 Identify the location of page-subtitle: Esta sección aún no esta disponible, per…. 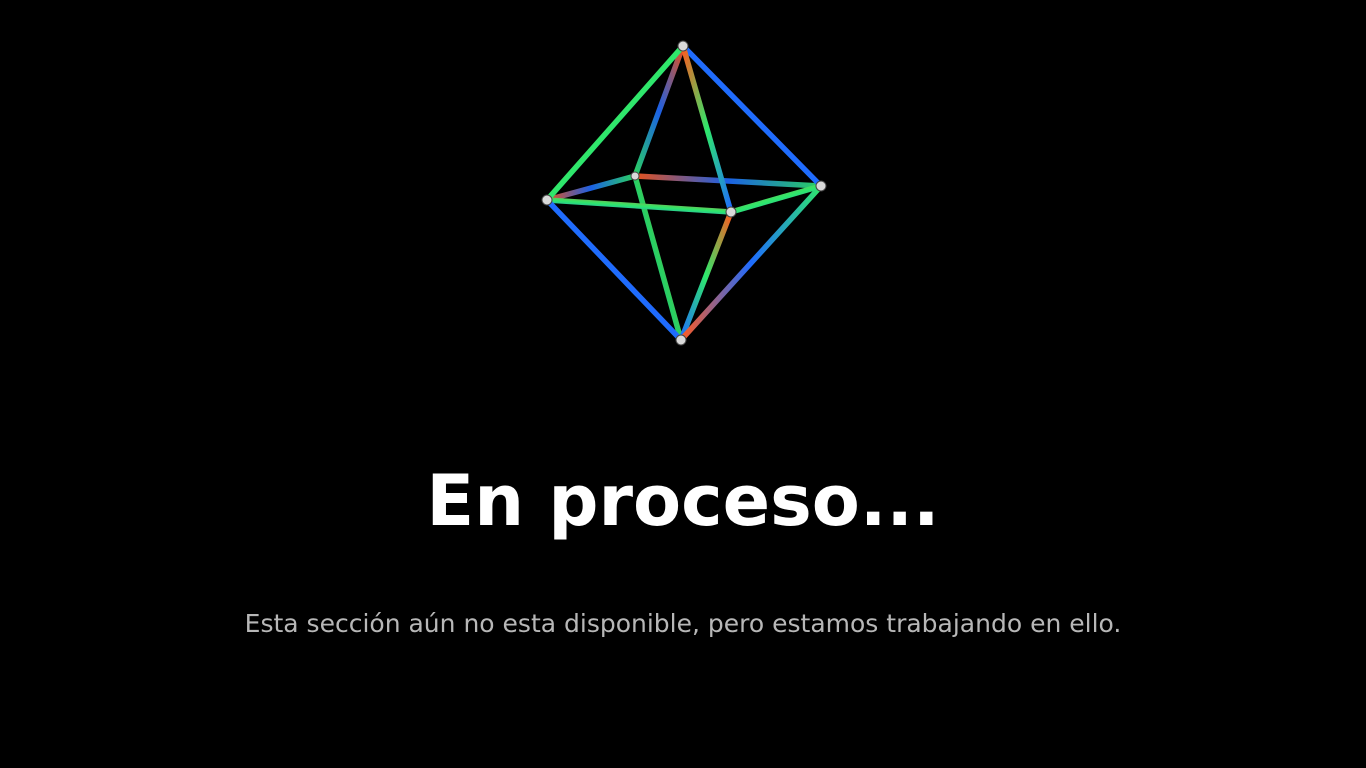
(683, 623).